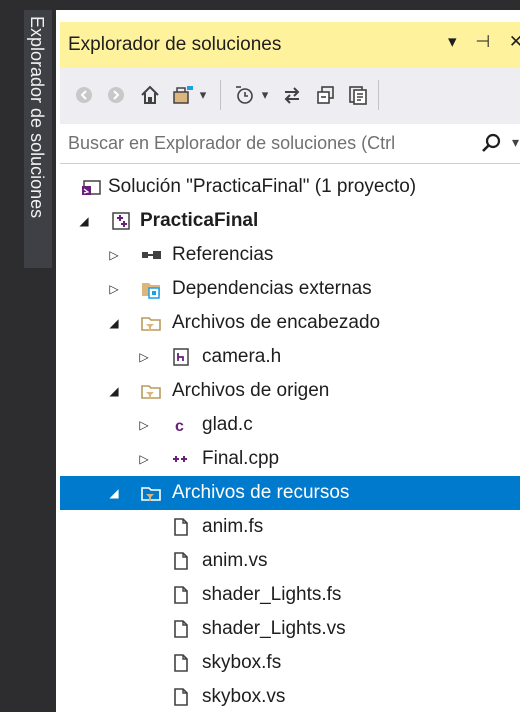  Describe the element at coordinates (290, 697) in the screenshot. I see `tree-row-skybox-vs: skybox.vs` at that location.